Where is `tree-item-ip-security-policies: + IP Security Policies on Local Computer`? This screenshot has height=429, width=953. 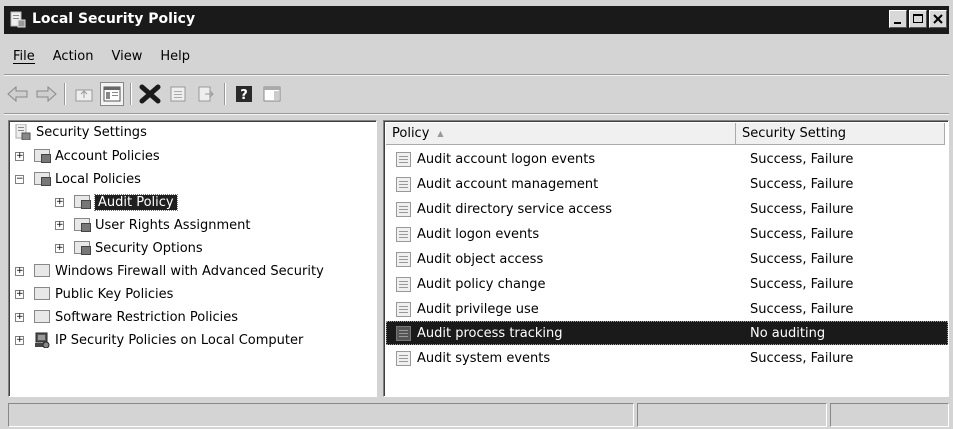 tree-item-ip-security-policies: + IP Security Policies on Local Computer is located at coordinates (159, 340).